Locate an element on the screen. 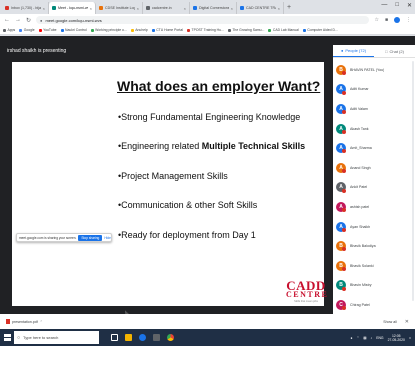 The width and height of the screenshot is (415, 373). bookmark-item: Google is located at coordinates (27, 30).